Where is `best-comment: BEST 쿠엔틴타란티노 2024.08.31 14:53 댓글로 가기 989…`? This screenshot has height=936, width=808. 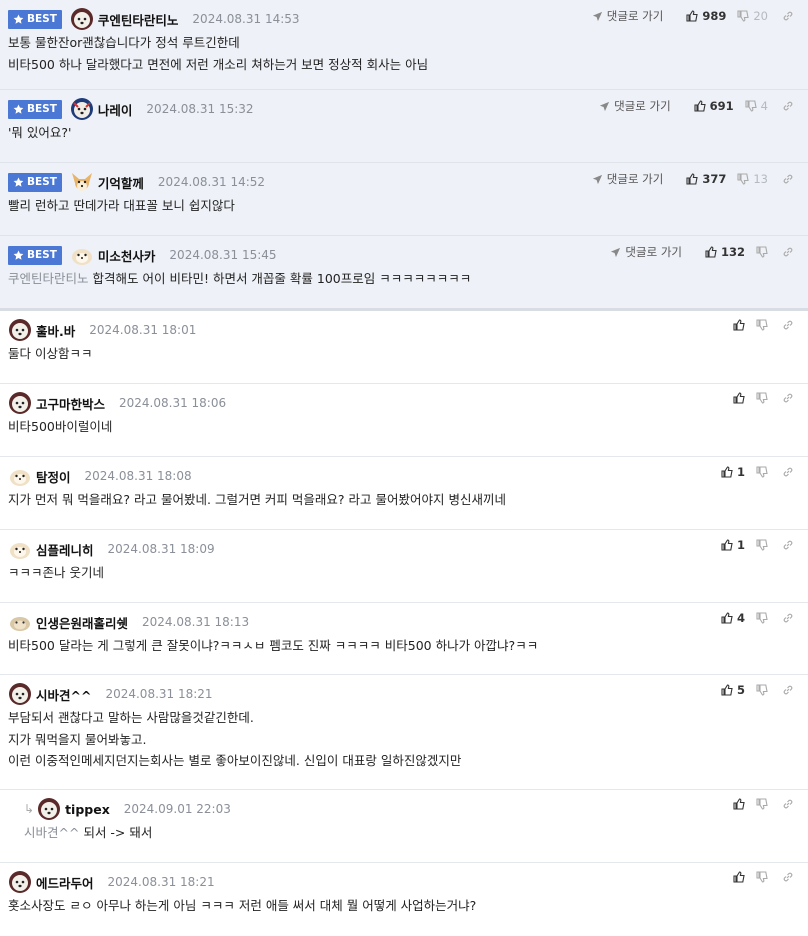
best-comment: BEST 쿠엔틴타란티노 2024.08.31 14:53 댓글로 가기 989… is located at coordinates (404, 45).